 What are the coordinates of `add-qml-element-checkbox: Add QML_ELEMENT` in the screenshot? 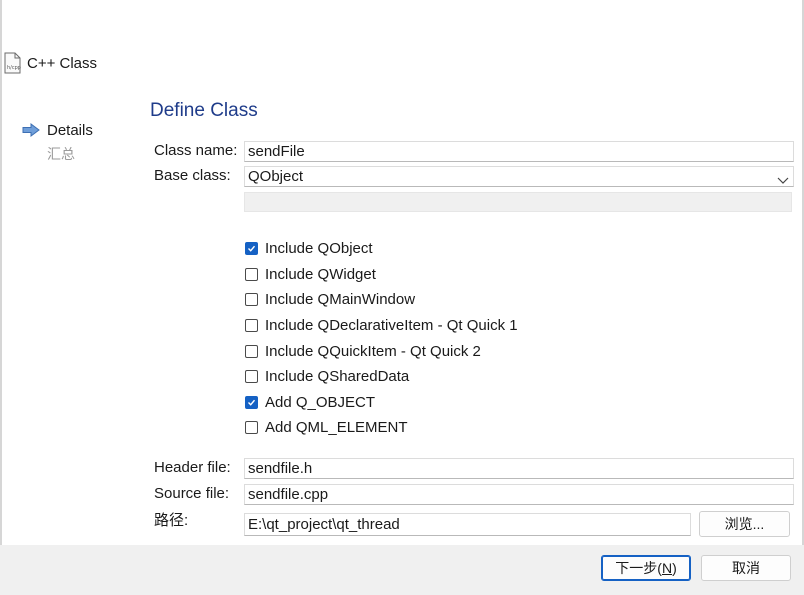 It's located at (326, 427).